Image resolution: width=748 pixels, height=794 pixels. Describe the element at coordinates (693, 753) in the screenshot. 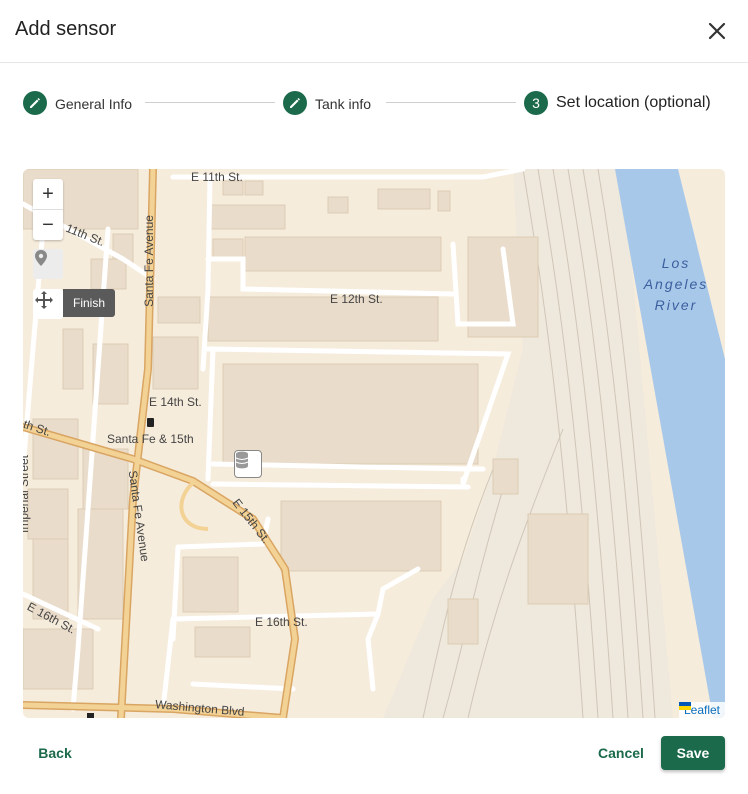

I see `save-button: Save` at that location.